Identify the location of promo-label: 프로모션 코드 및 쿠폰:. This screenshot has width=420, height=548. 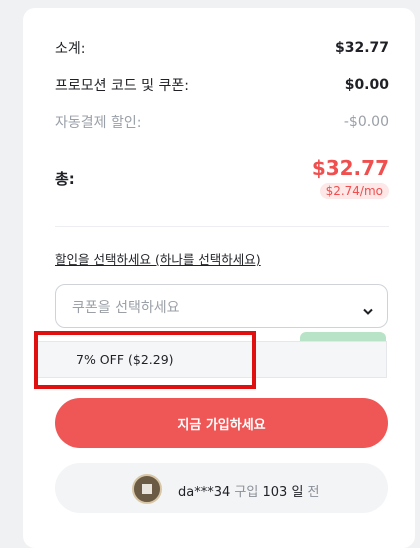
(122, 86).